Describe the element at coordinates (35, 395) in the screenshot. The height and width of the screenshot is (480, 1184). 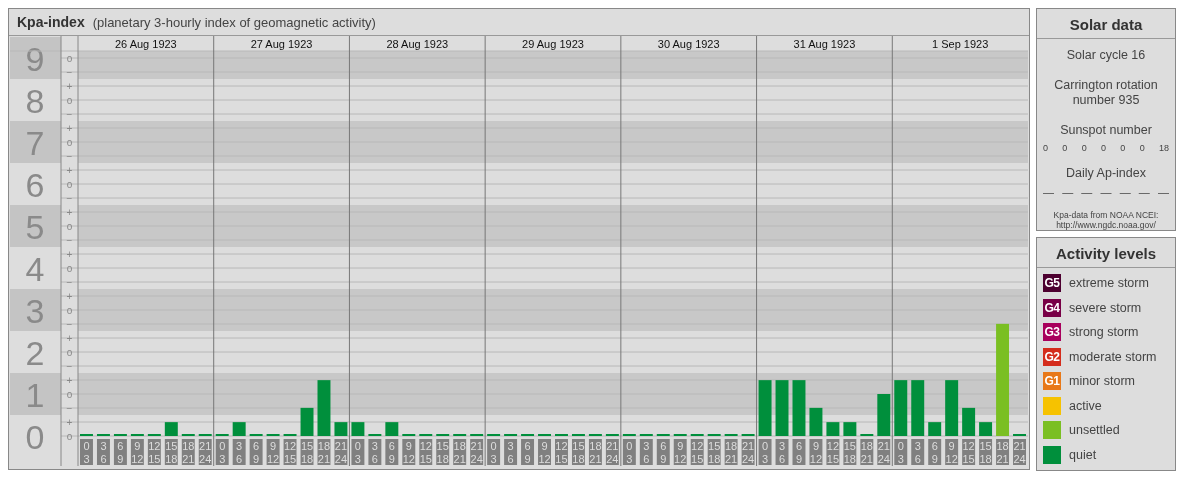
I see `y-axis-label: 1` at that location.